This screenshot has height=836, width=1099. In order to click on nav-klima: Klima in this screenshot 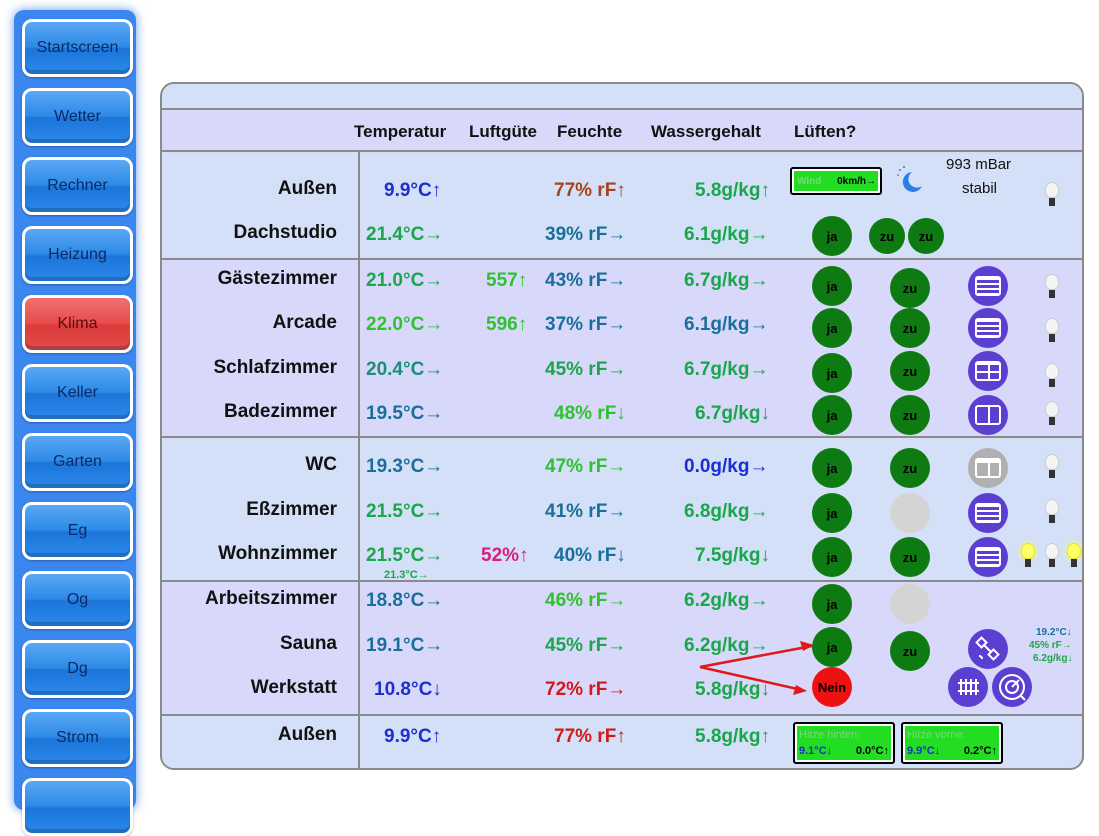, I will do `click(77, 324)`.